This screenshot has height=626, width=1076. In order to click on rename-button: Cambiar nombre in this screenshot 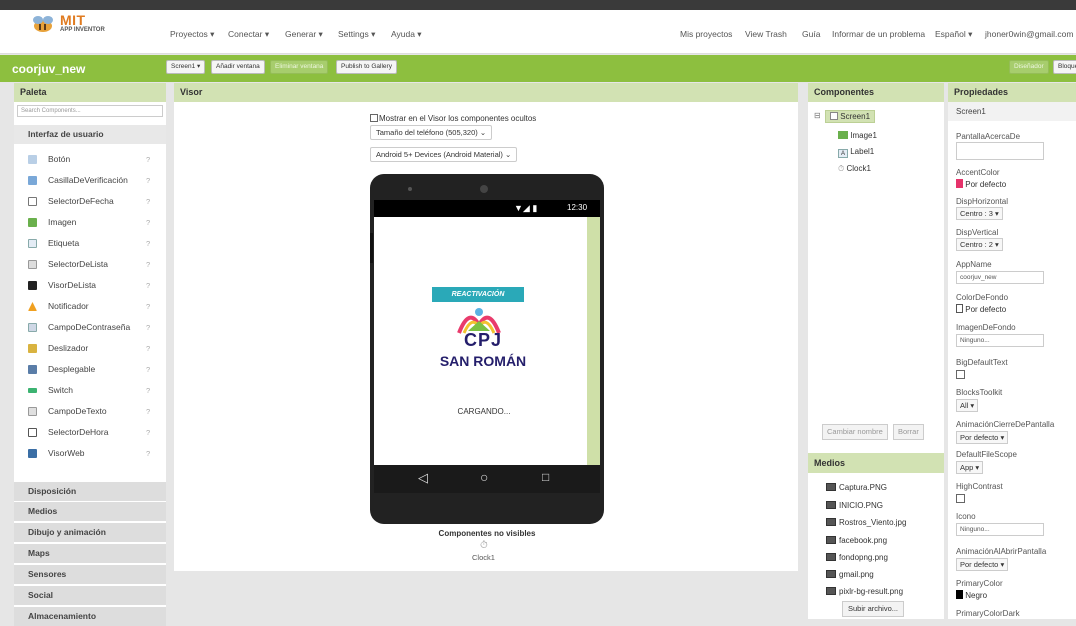, I will do `click(855, 432)`.